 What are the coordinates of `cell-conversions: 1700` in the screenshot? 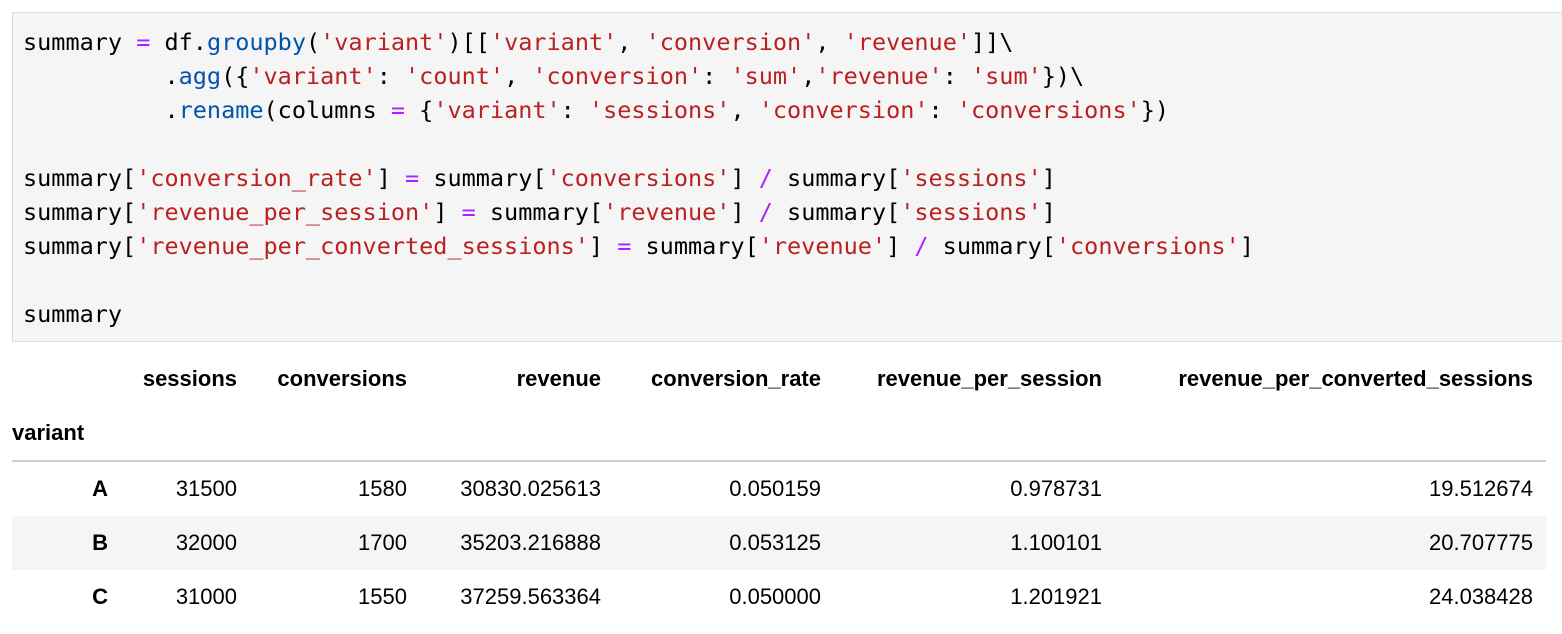 It's located at (382, 542).